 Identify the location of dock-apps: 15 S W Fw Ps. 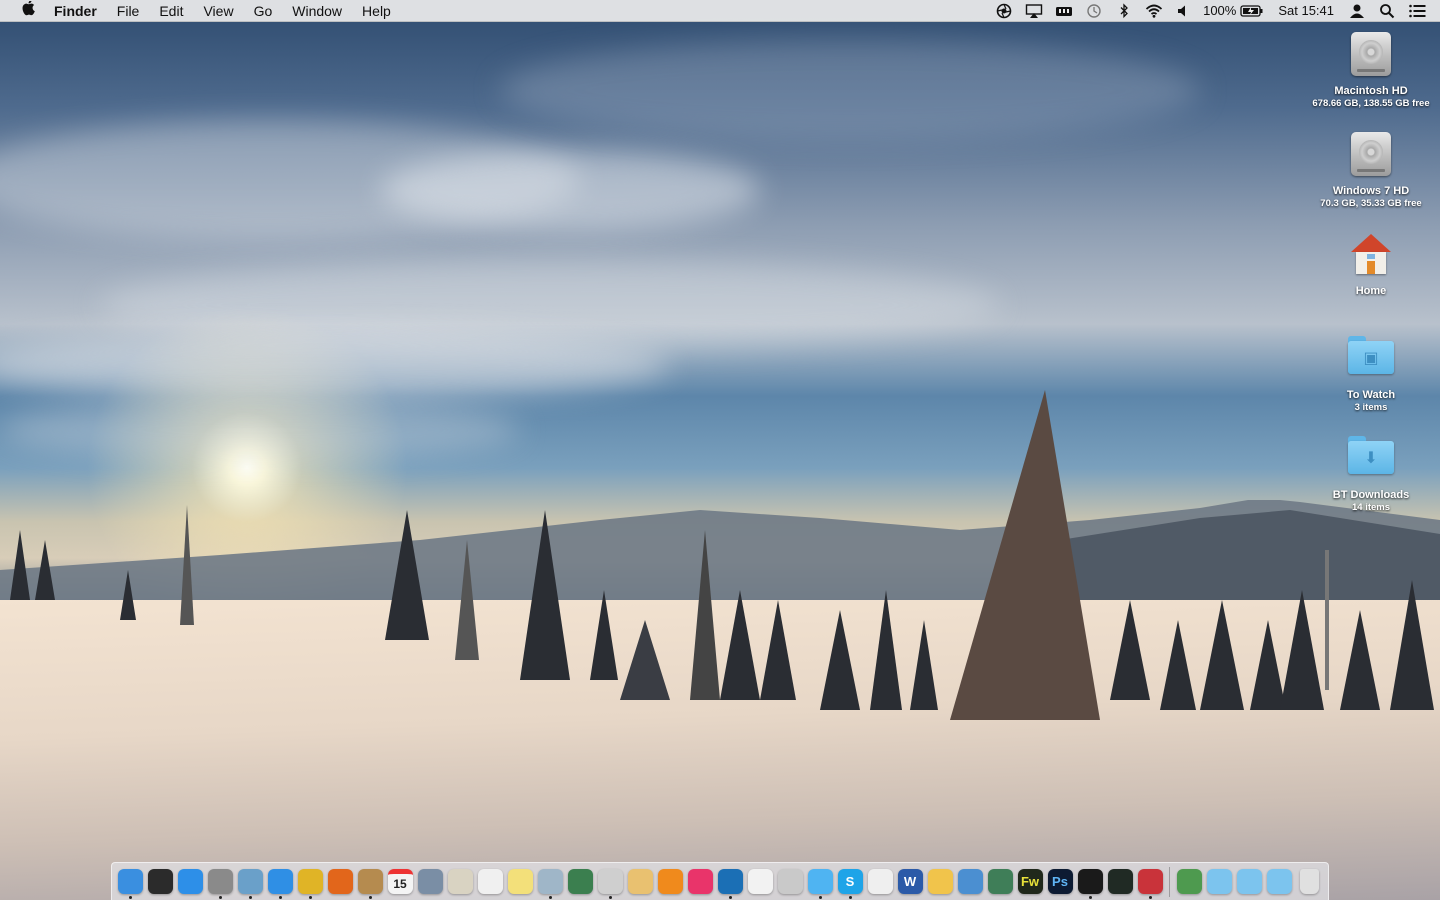
(640, 882).